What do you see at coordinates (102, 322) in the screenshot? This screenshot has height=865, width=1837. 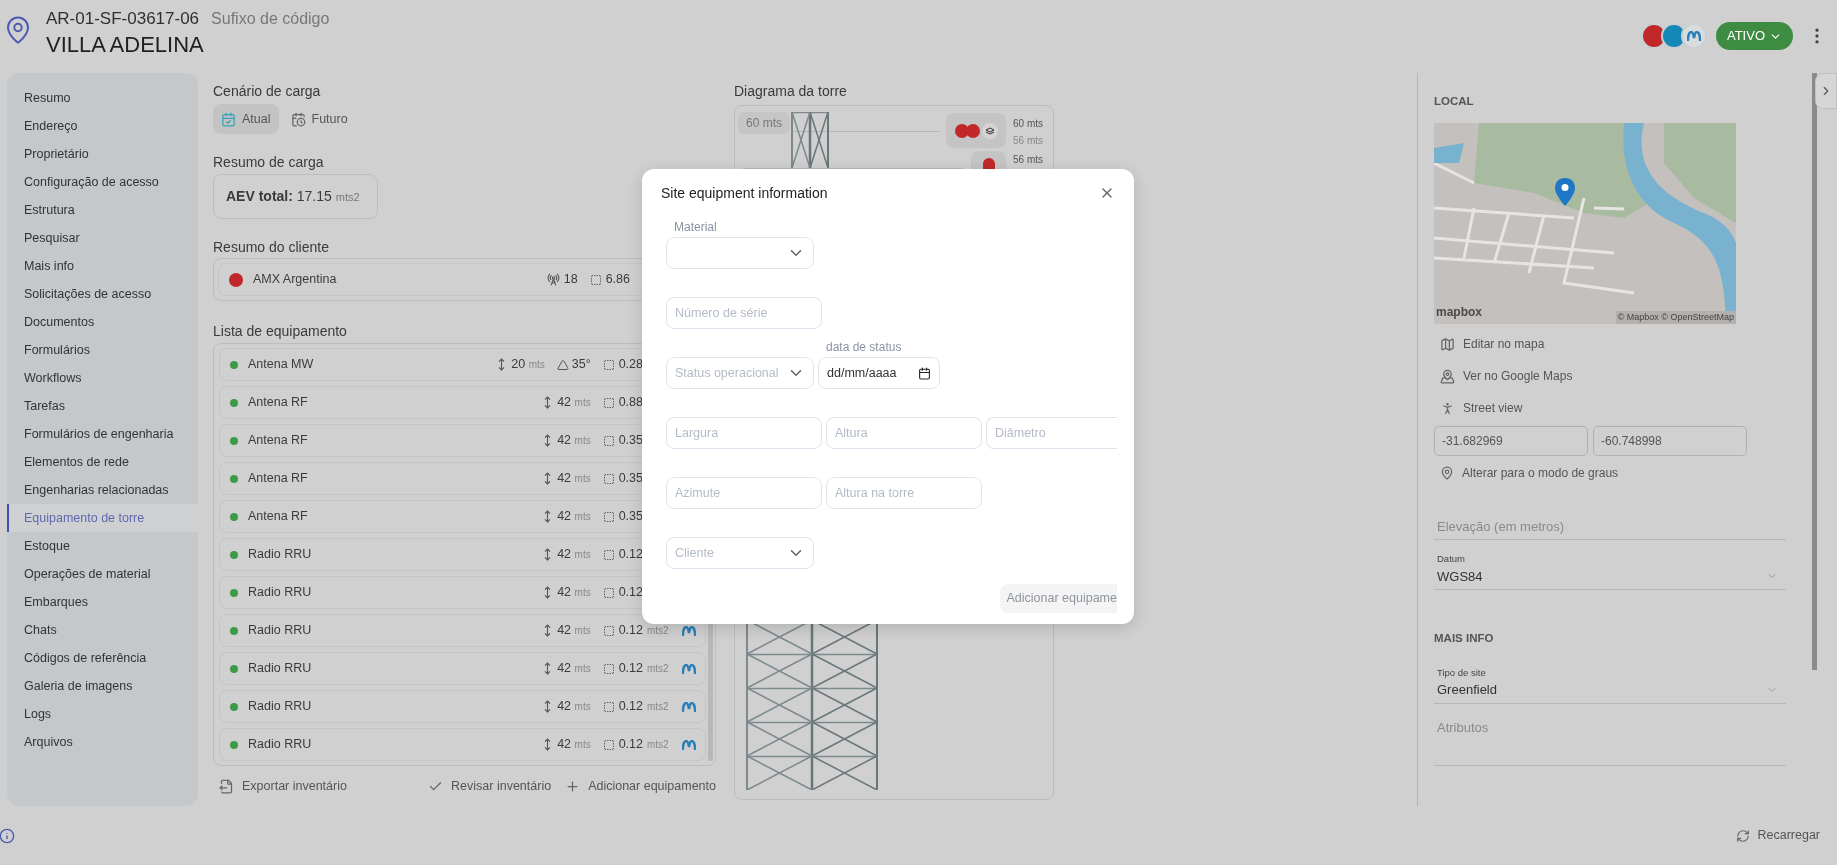 I see `sidebar-item: Documentos` at bounding box center [102, 322].